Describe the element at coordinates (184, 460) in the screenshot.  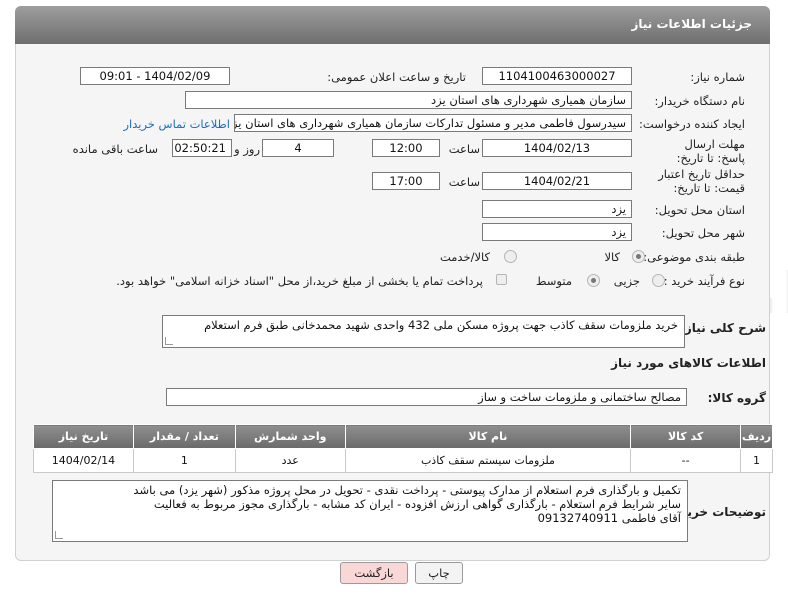
I see `cell-qty: 1` at that location.